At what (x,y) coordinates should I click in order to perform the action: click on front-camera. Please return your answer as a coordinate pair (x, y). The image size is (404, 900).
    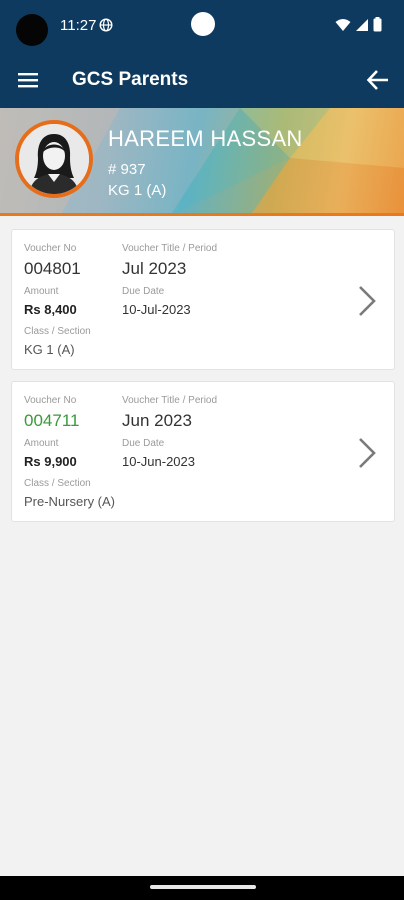
    Looking at the image, I should click on (203, 24).